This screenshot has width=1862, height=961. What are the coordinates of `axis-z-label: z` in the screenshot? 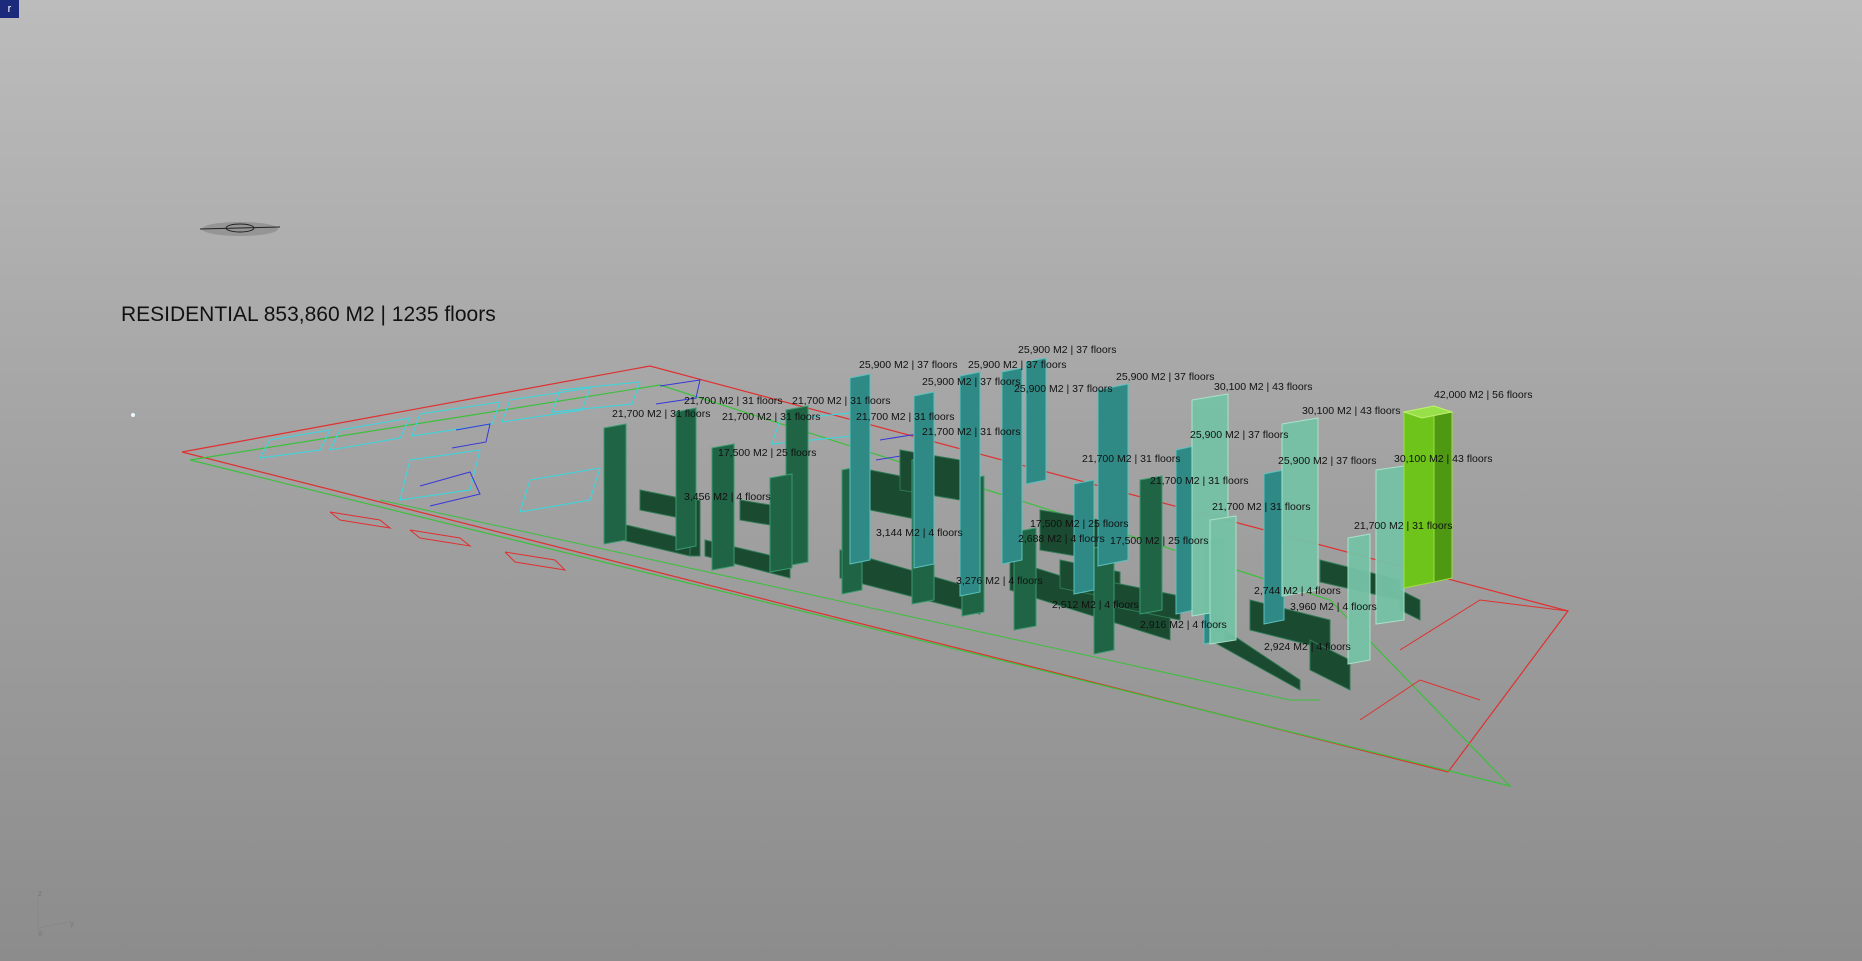 It's located at (40, 893).